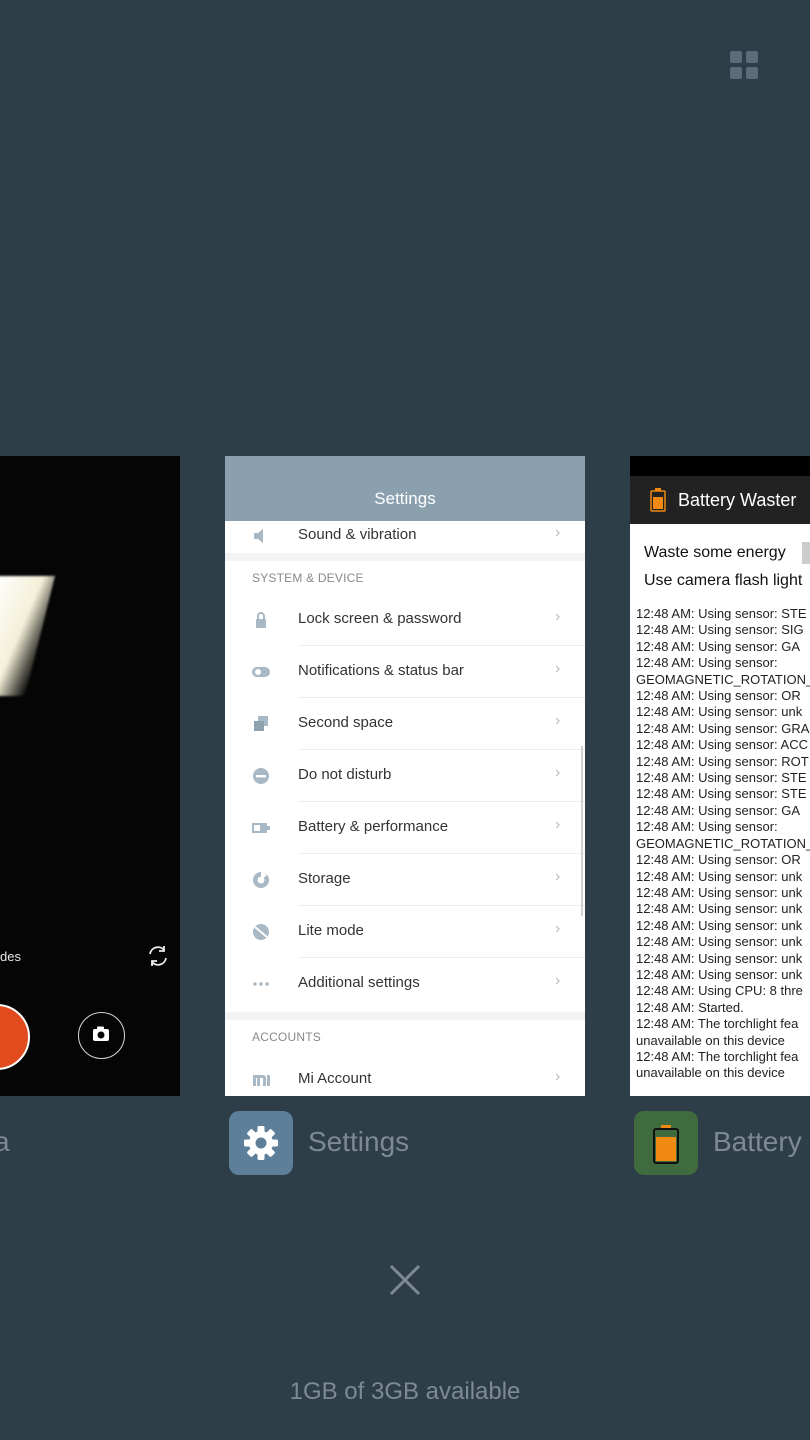 This screenshot has width=810, height=1440. I want to click on memory-status: 1GB of 3GB available, so click(405, 1391).